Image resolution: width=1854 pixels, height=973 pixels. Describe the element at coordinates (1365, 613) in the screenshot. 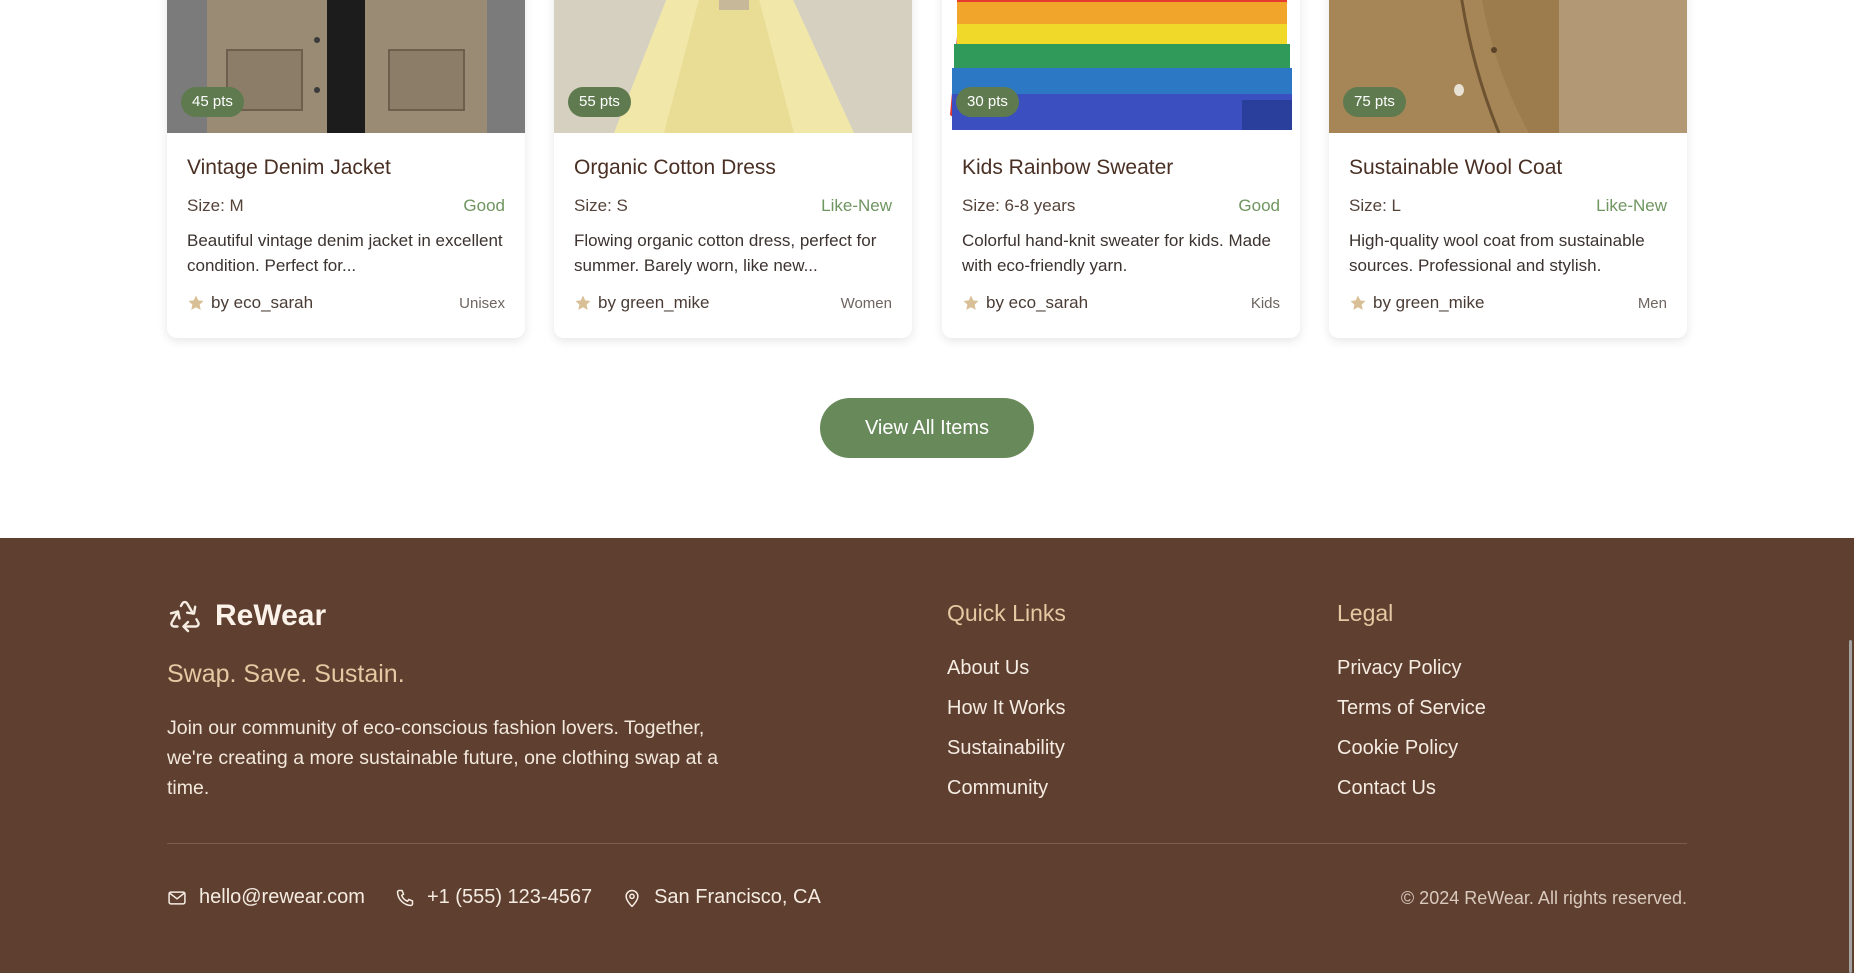

I see `legal-title: Legal` at that location.